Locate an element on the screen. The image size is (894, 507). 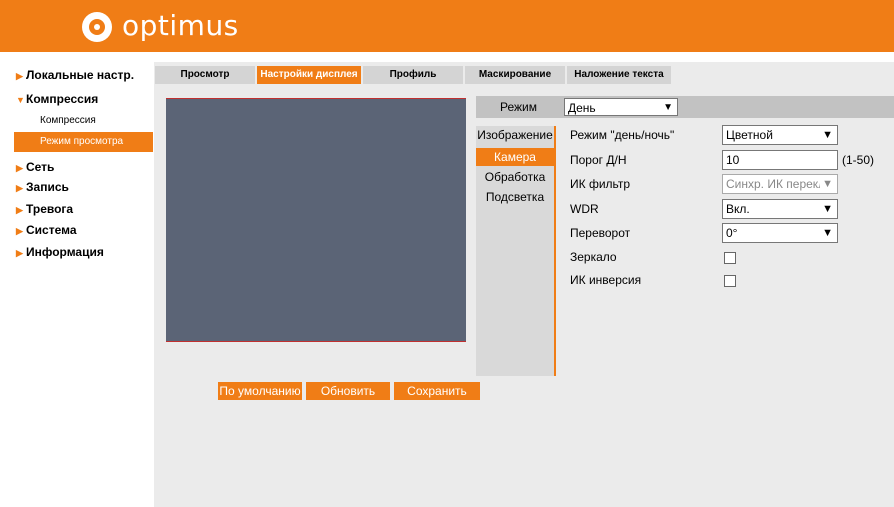
refresh-button: Обновить is located at coordinates (348, 391).